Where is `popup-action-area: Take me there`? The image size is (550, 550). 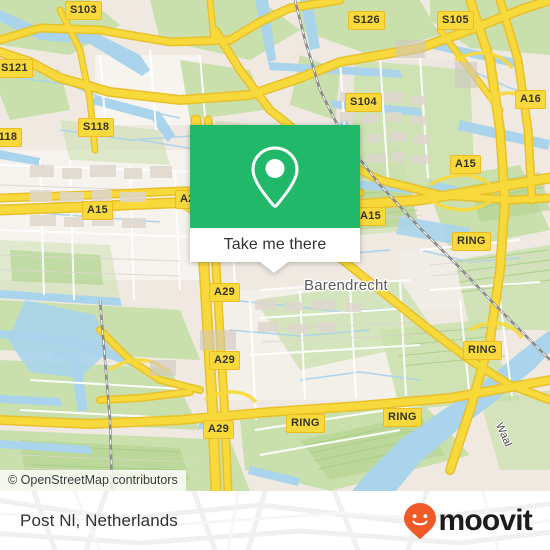 popup-action-area: Take me there is located at coordinates (275, 245).